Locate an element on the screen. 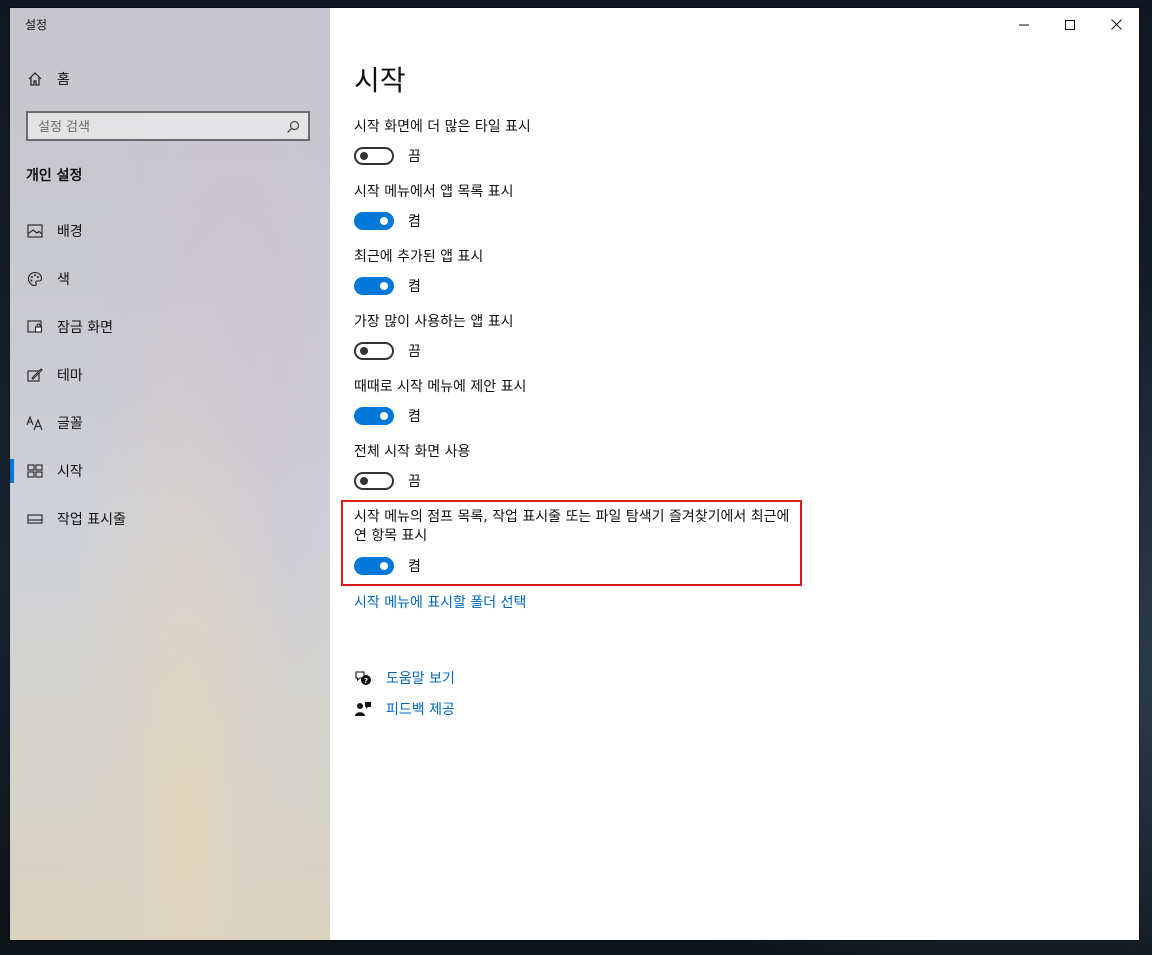  feedback-row: 피드백 제공 is located at coordinates (404, 709).